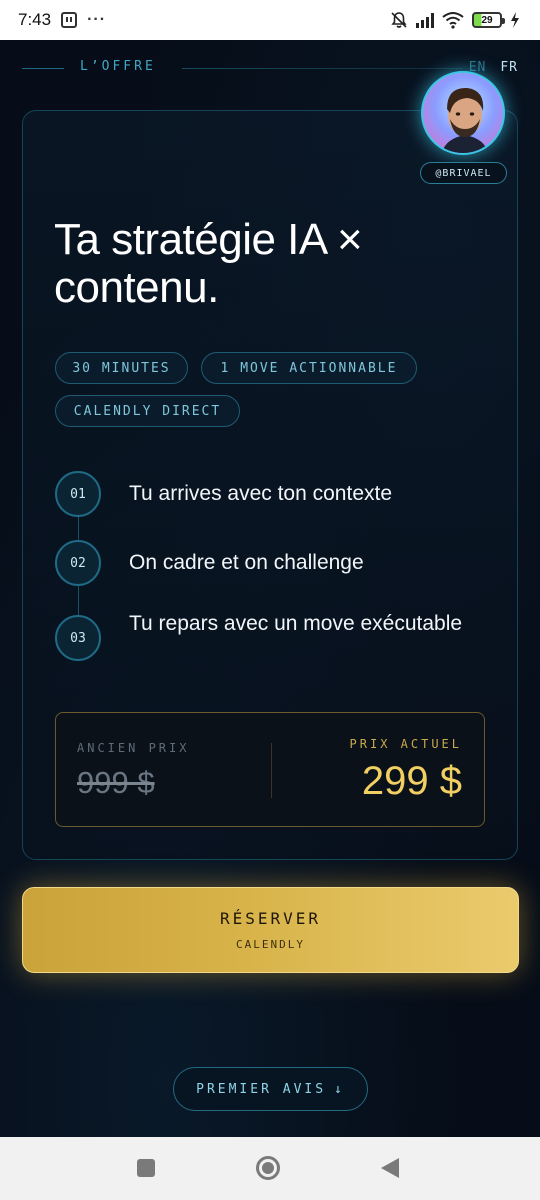  What do you see at coordinates (309, 368) in the screenshot?
I see `tag-actionable: 1 MOVE ACTIONNABLE` at bounding box center [309, 368].